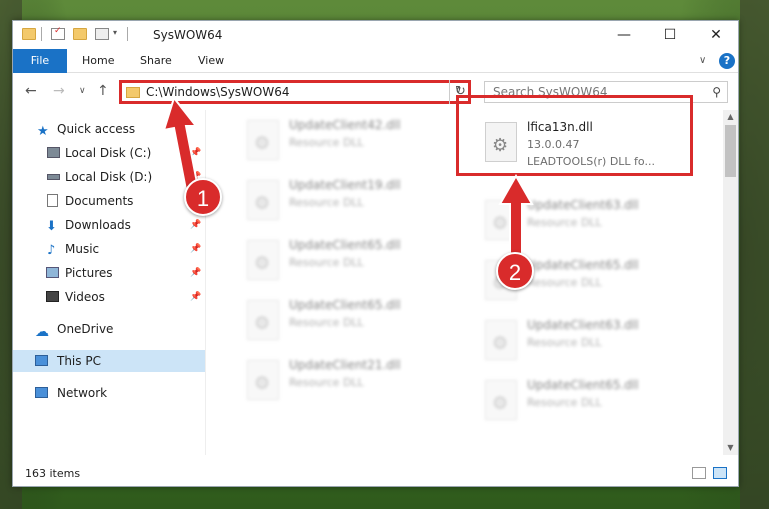  I want to click on star-icon: ★, so click(43, 131).